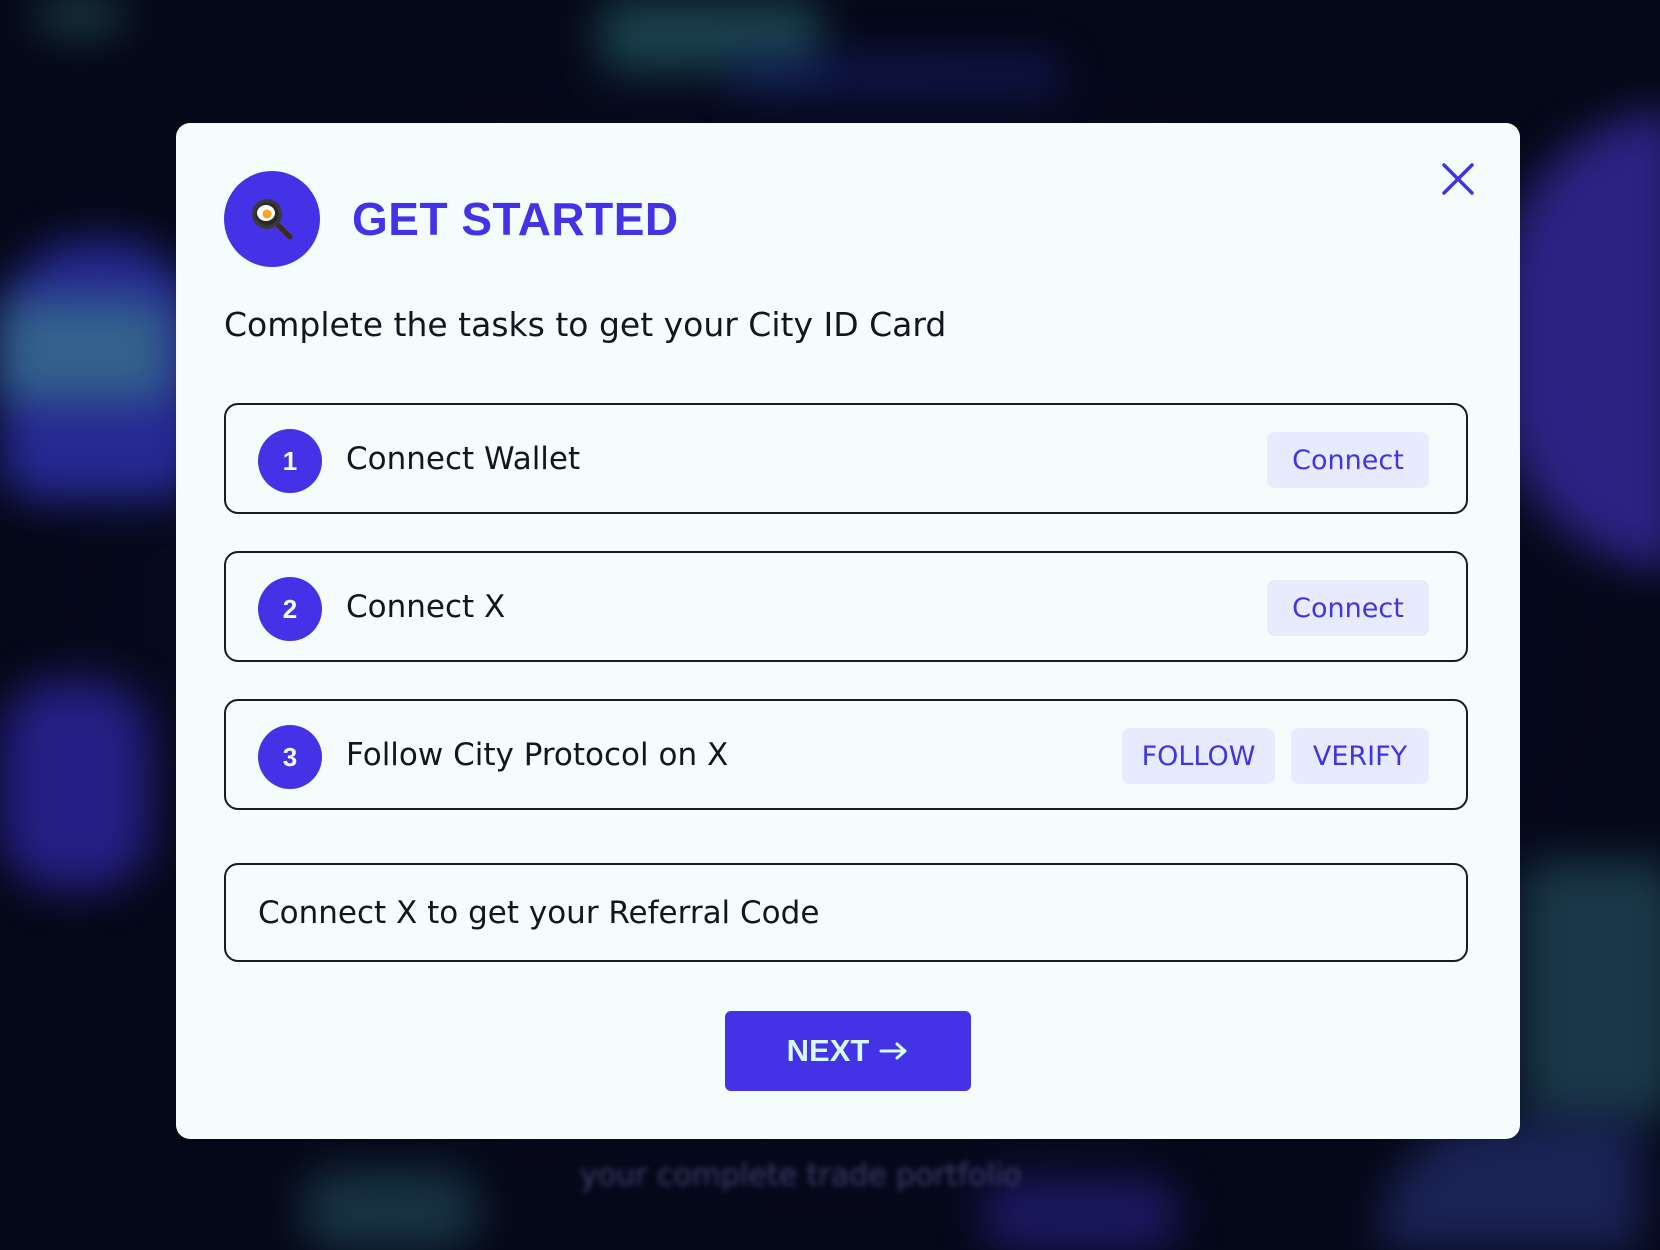 This screenshot has height=1250, width=1660. Describe the element at coordinates (846, 458) in the screenshot. I see `task-connect-wallet: 1 Connect Wallet Connect` at that location.